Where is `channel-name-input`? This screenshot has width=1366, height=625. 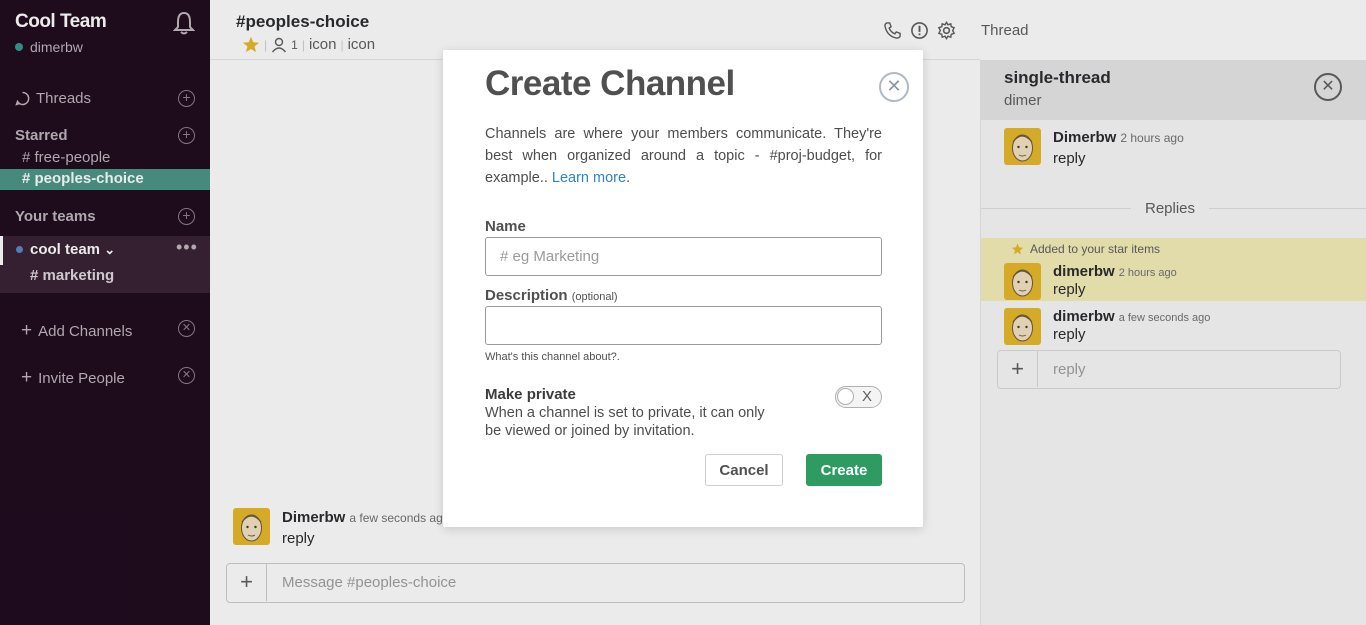
channel-name-input is located at coordinates (683, 256).